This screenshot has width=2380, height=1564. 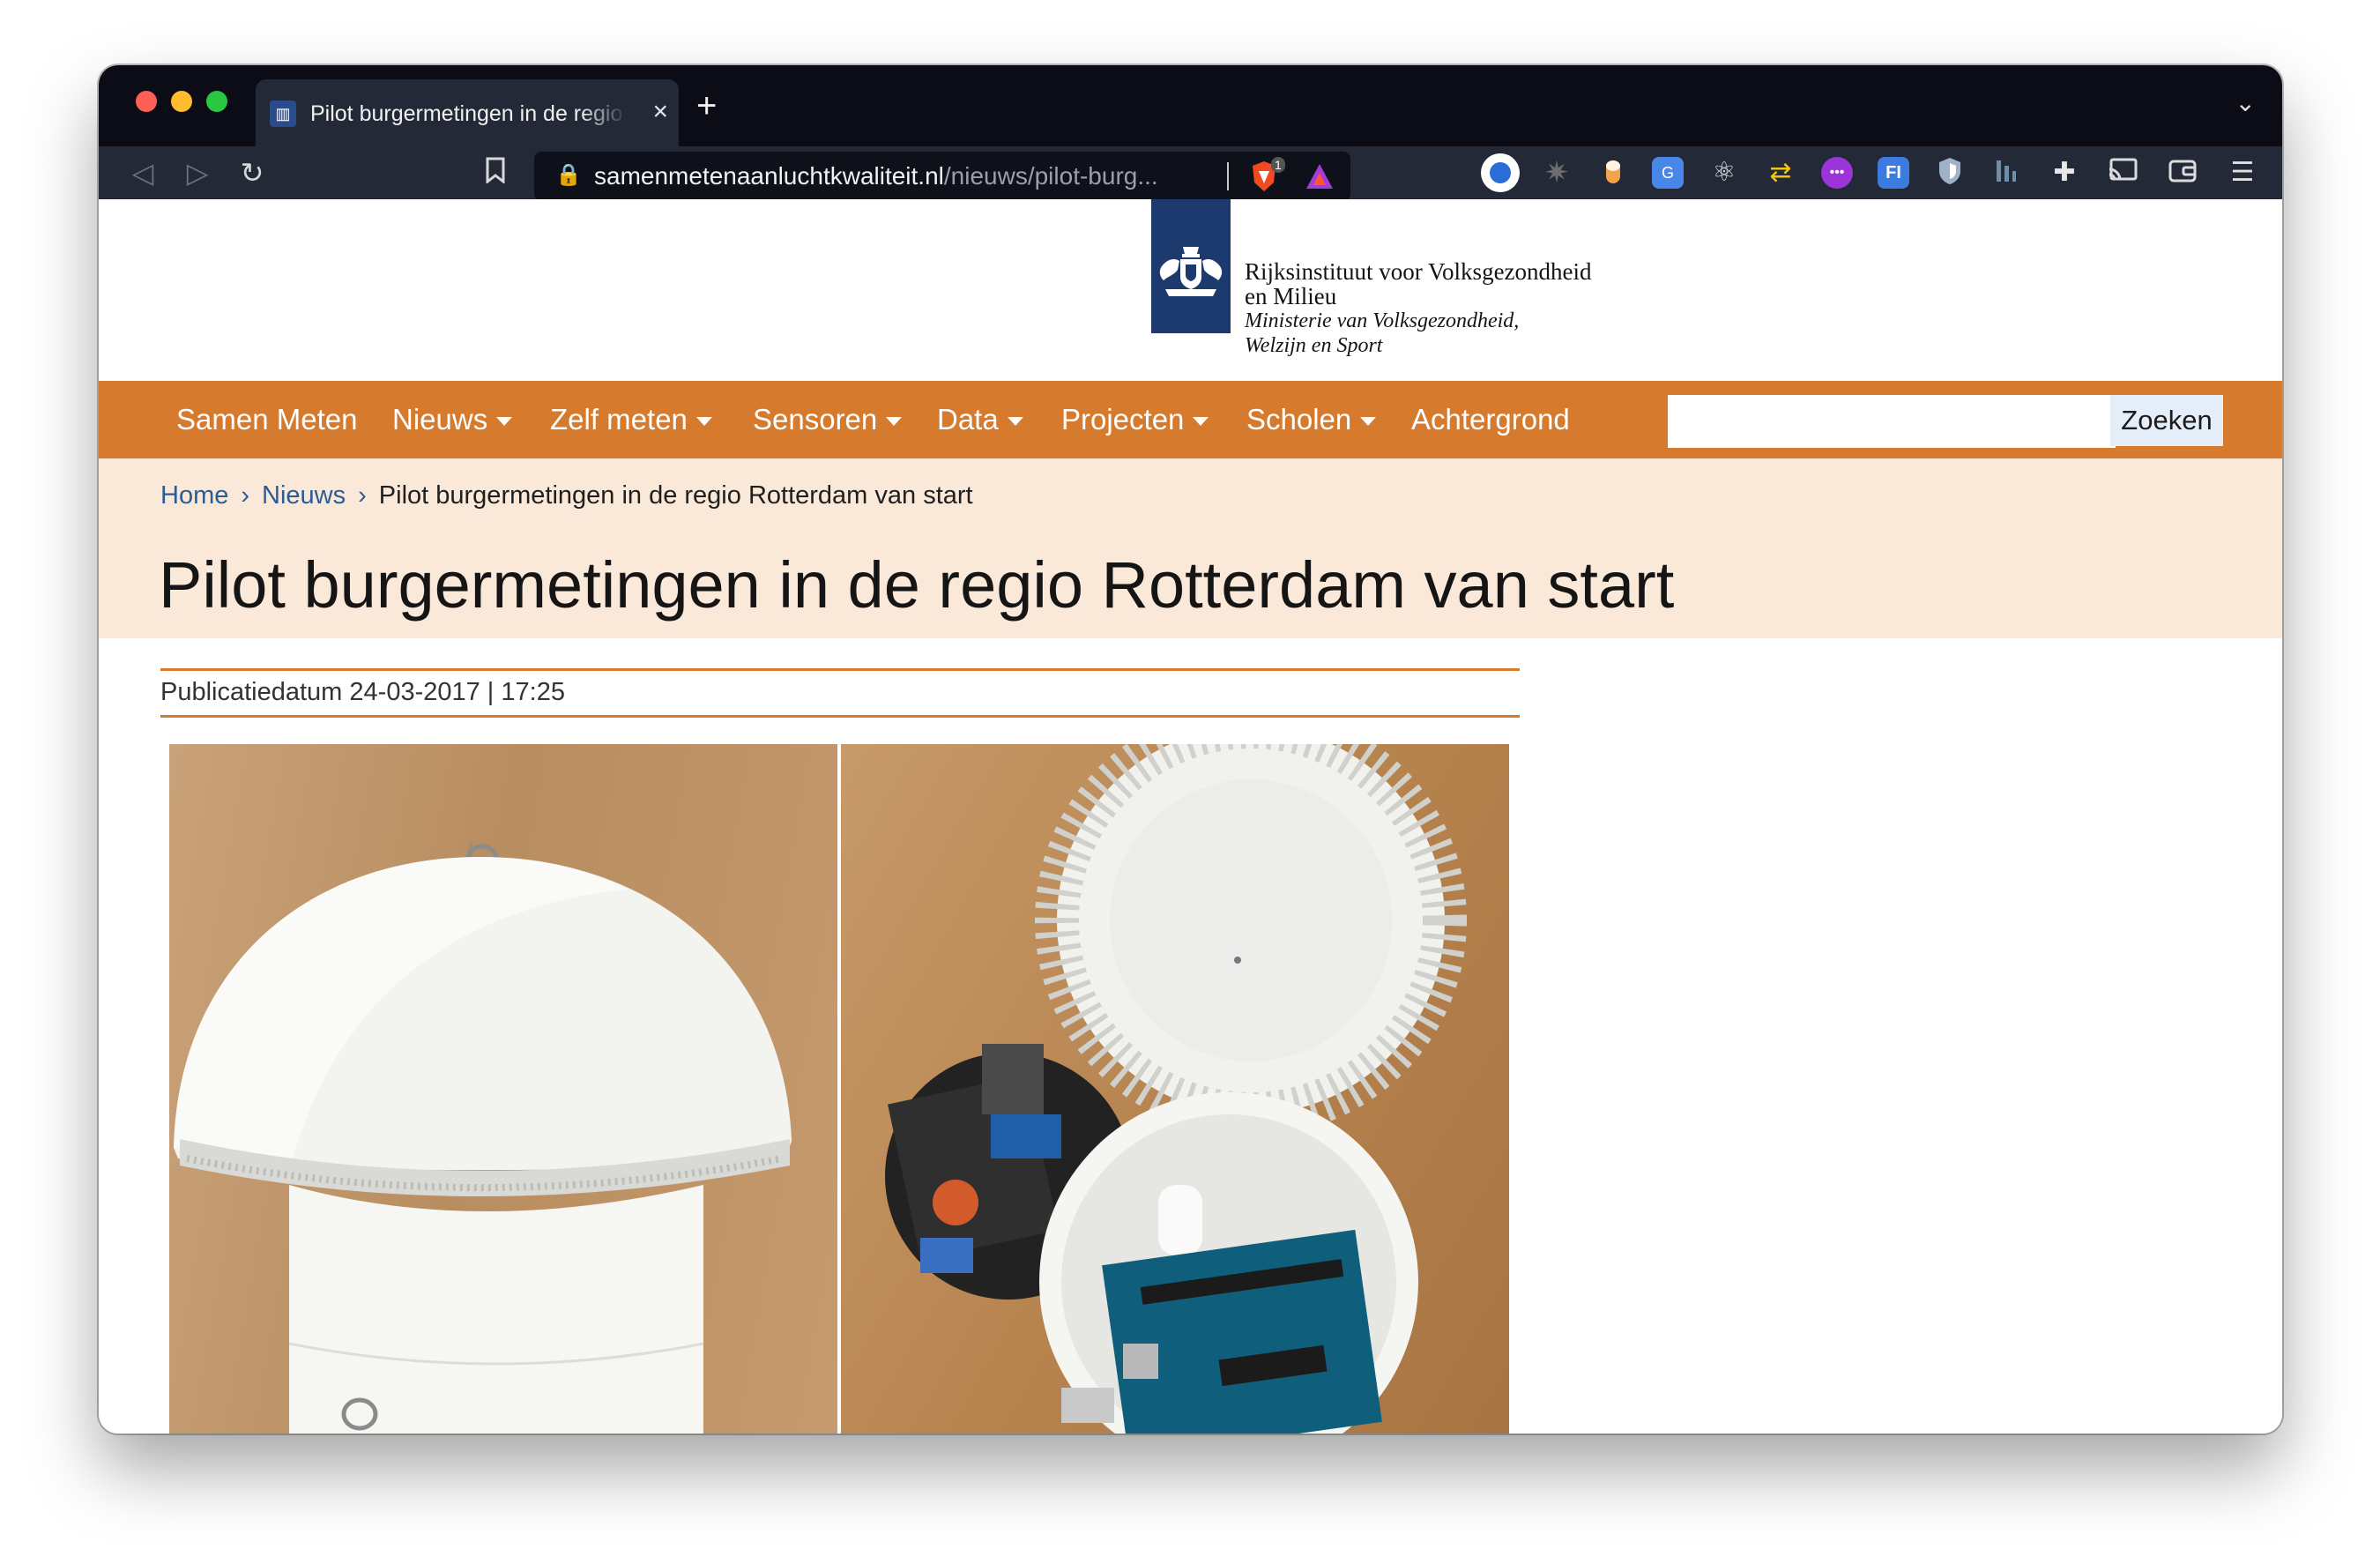 What do you see at coordinates (146, 102) in the screenshot?
I see `close-window-button` at bounding box center [146, 102].